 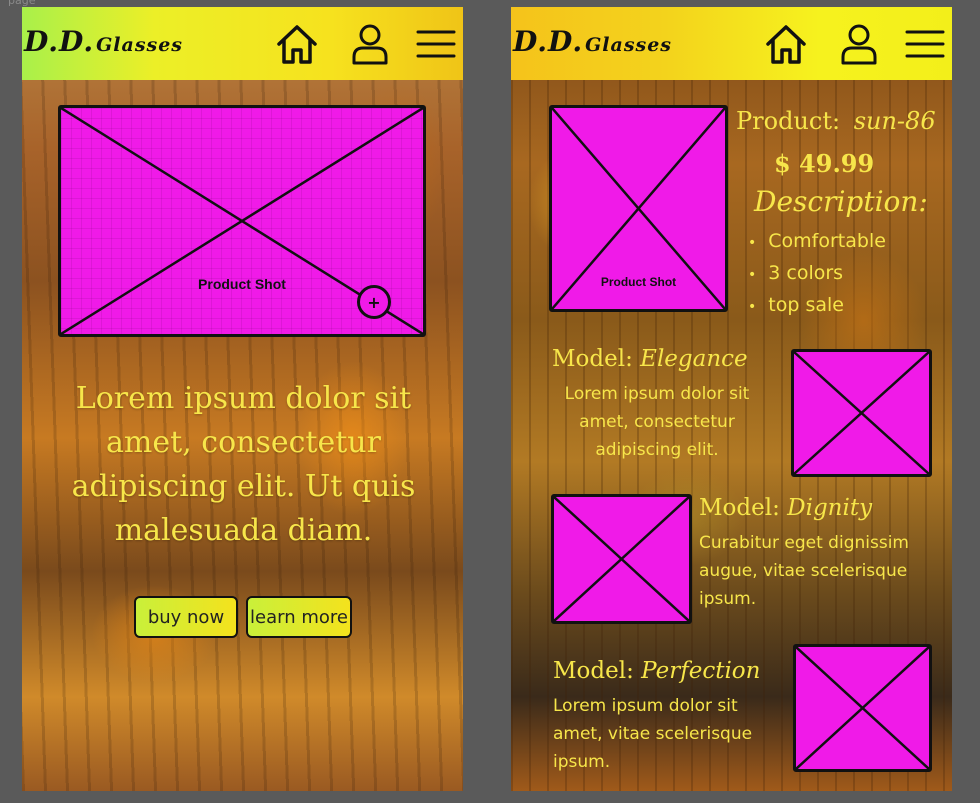 I want to click on model-perfection-title: Model: Perfection, so click(x=656, y=671).